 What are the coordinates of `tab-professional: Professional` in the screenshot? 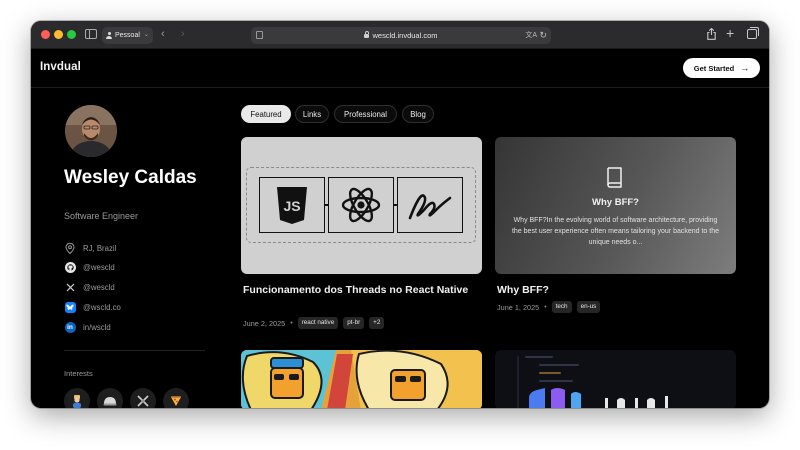 It's located at (365, 114).